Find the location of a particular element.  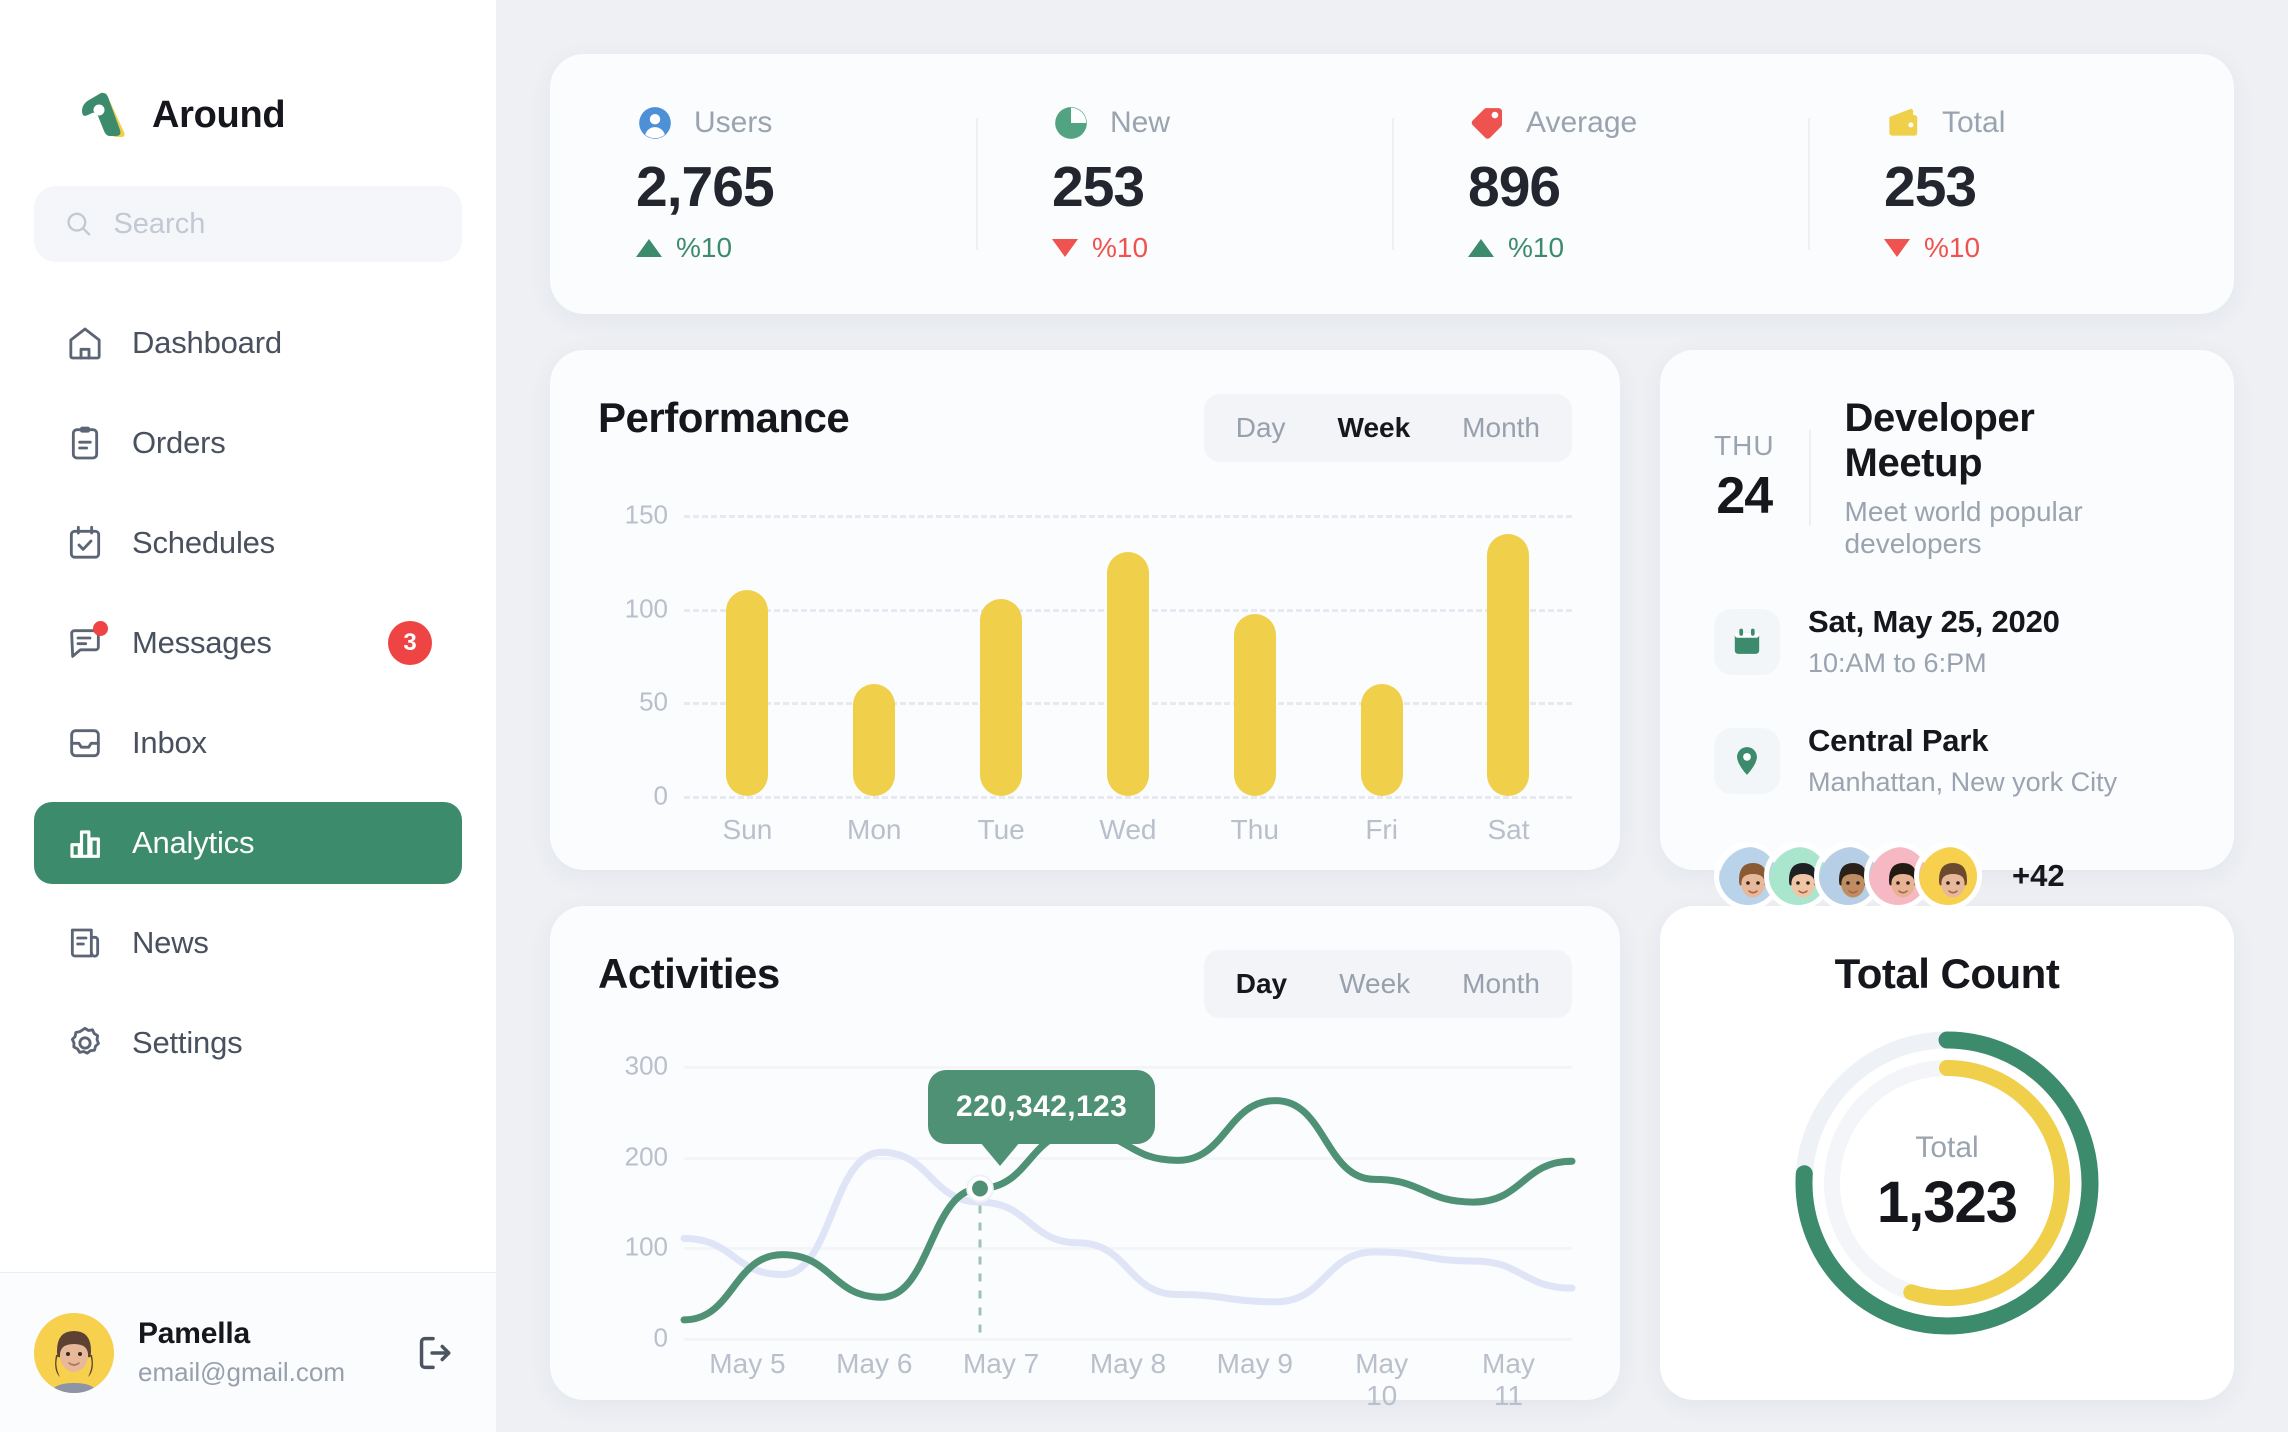

meetup-date-text: Sat, May 25, 2020 10:AM to 6:PM is located at coordinates (1934, 641).